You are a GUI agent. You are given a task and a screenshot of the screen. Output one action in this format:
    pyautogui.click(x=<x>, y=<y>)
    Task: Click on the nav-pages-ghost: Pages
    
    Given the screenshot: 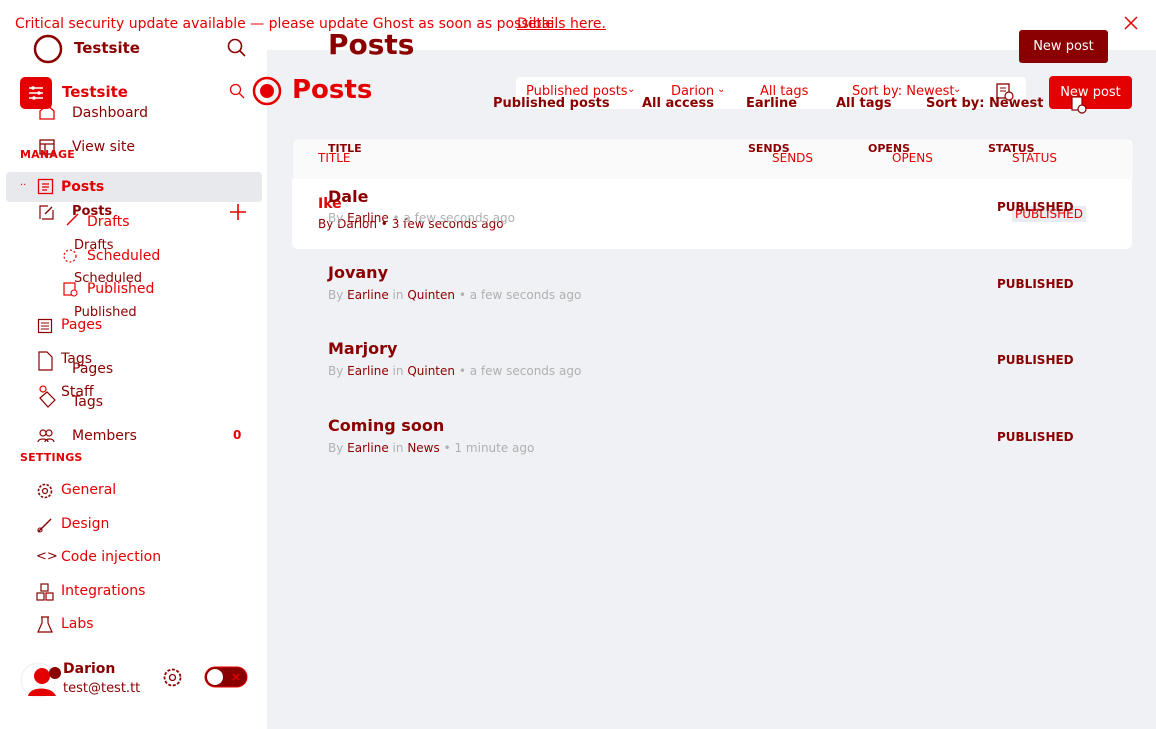 What is the action you would take?
    pyautogui.click(x=93, y=369)
    